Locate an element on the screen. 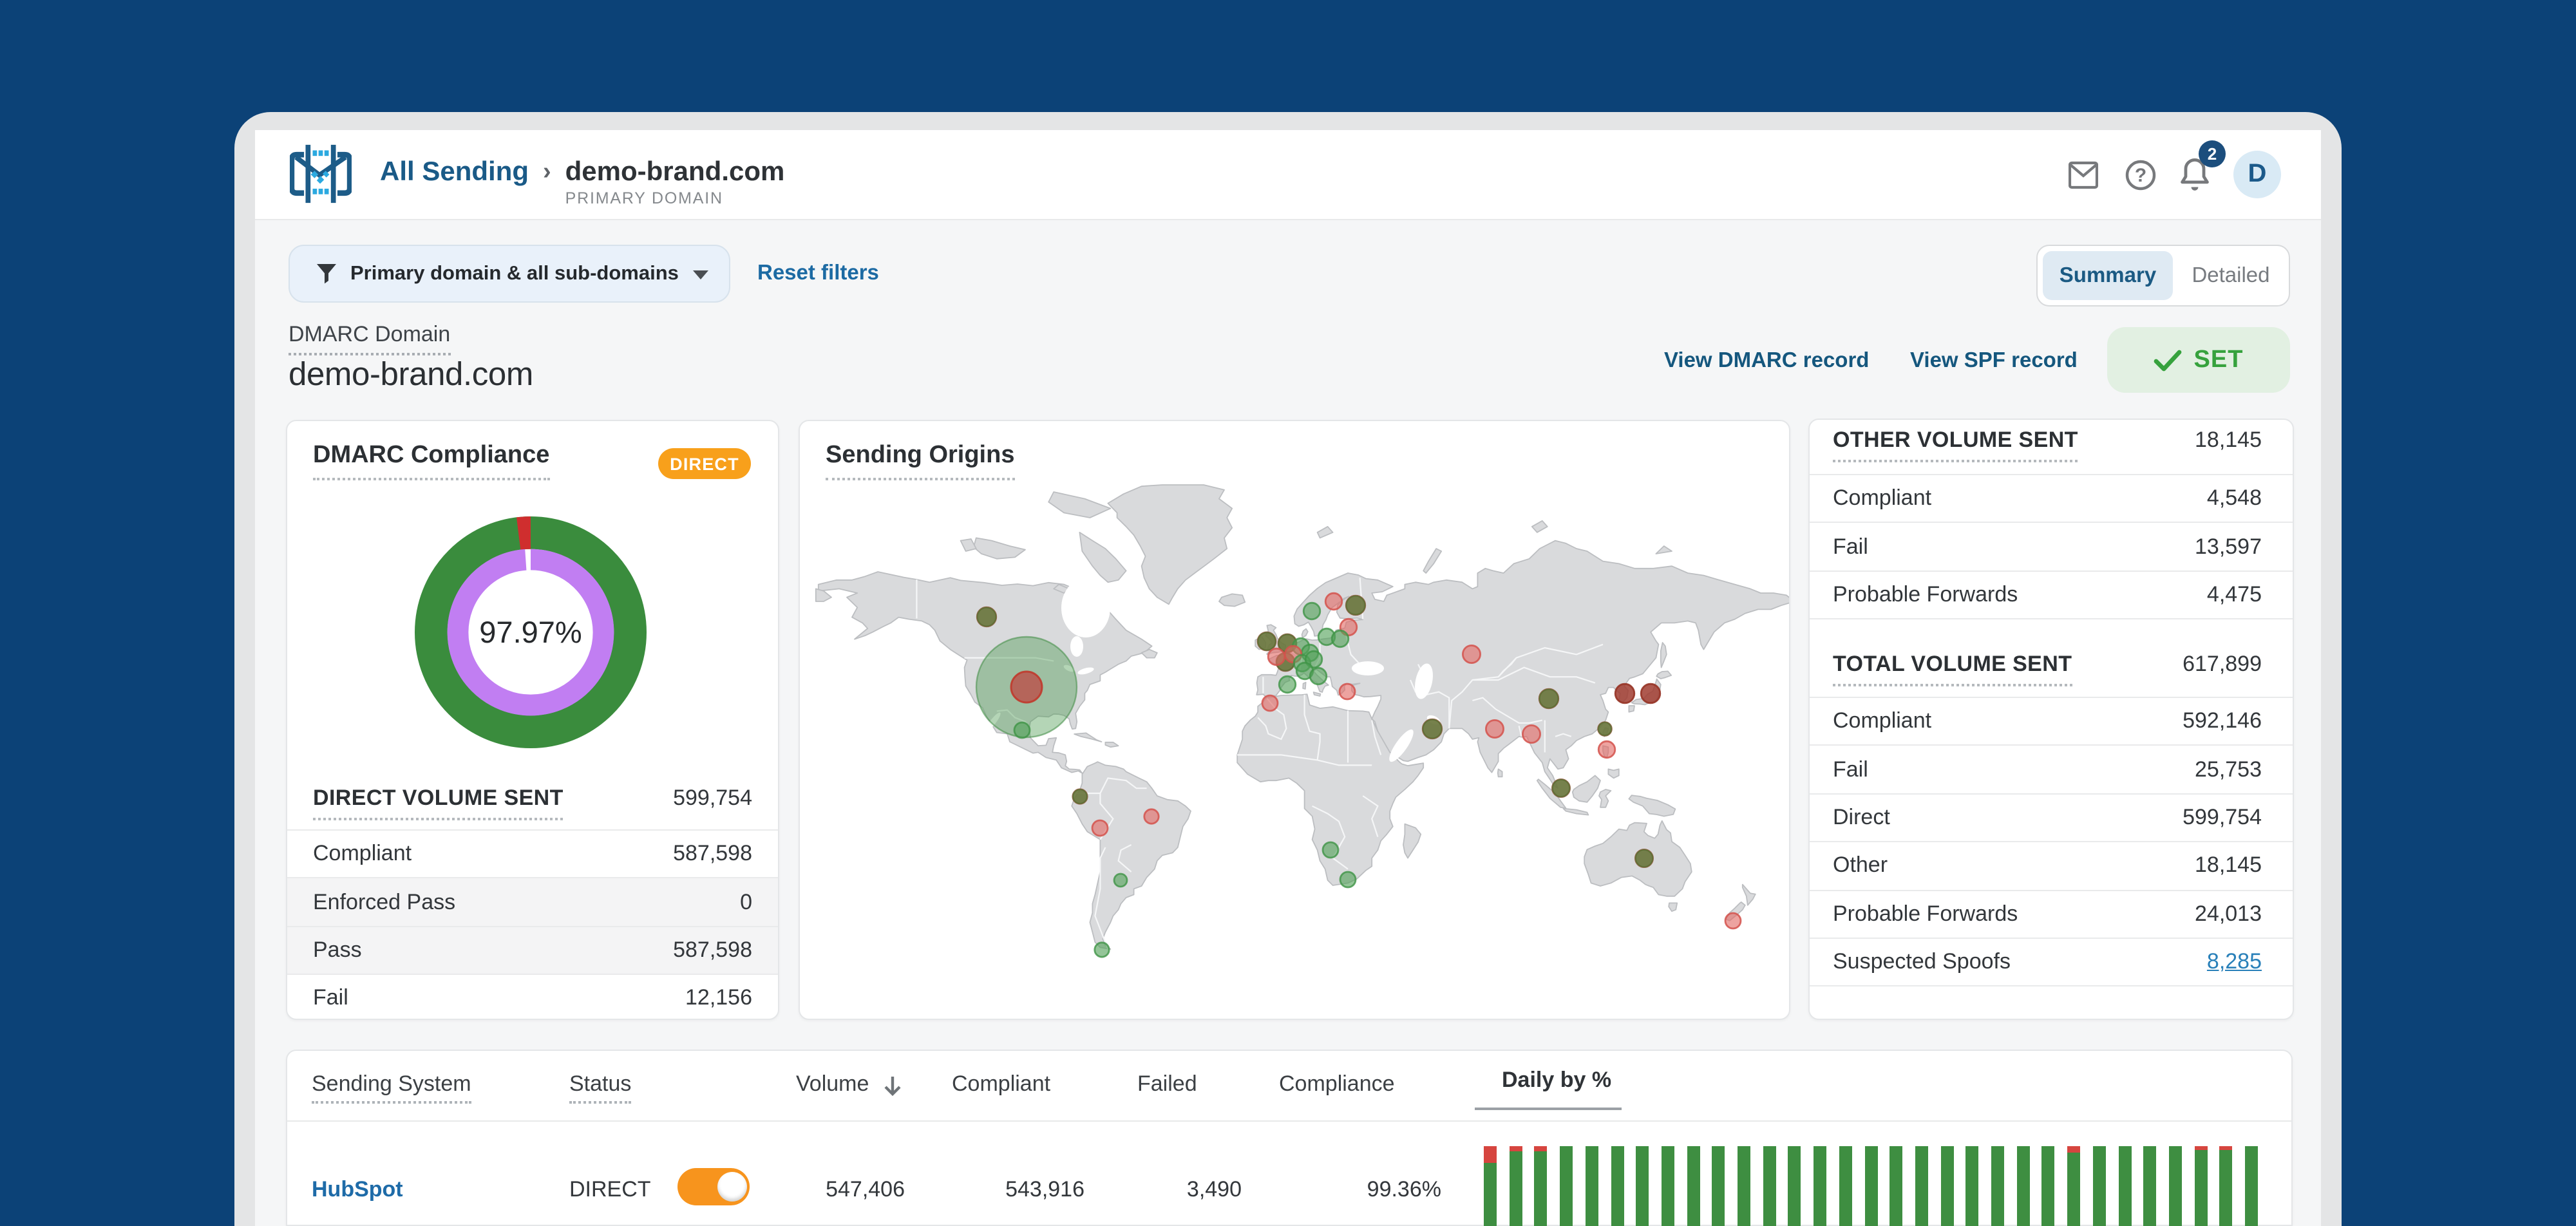 This screenshot has width=2576, height=1226. svg-text: 97.97% is located at coordinates (529, 632).